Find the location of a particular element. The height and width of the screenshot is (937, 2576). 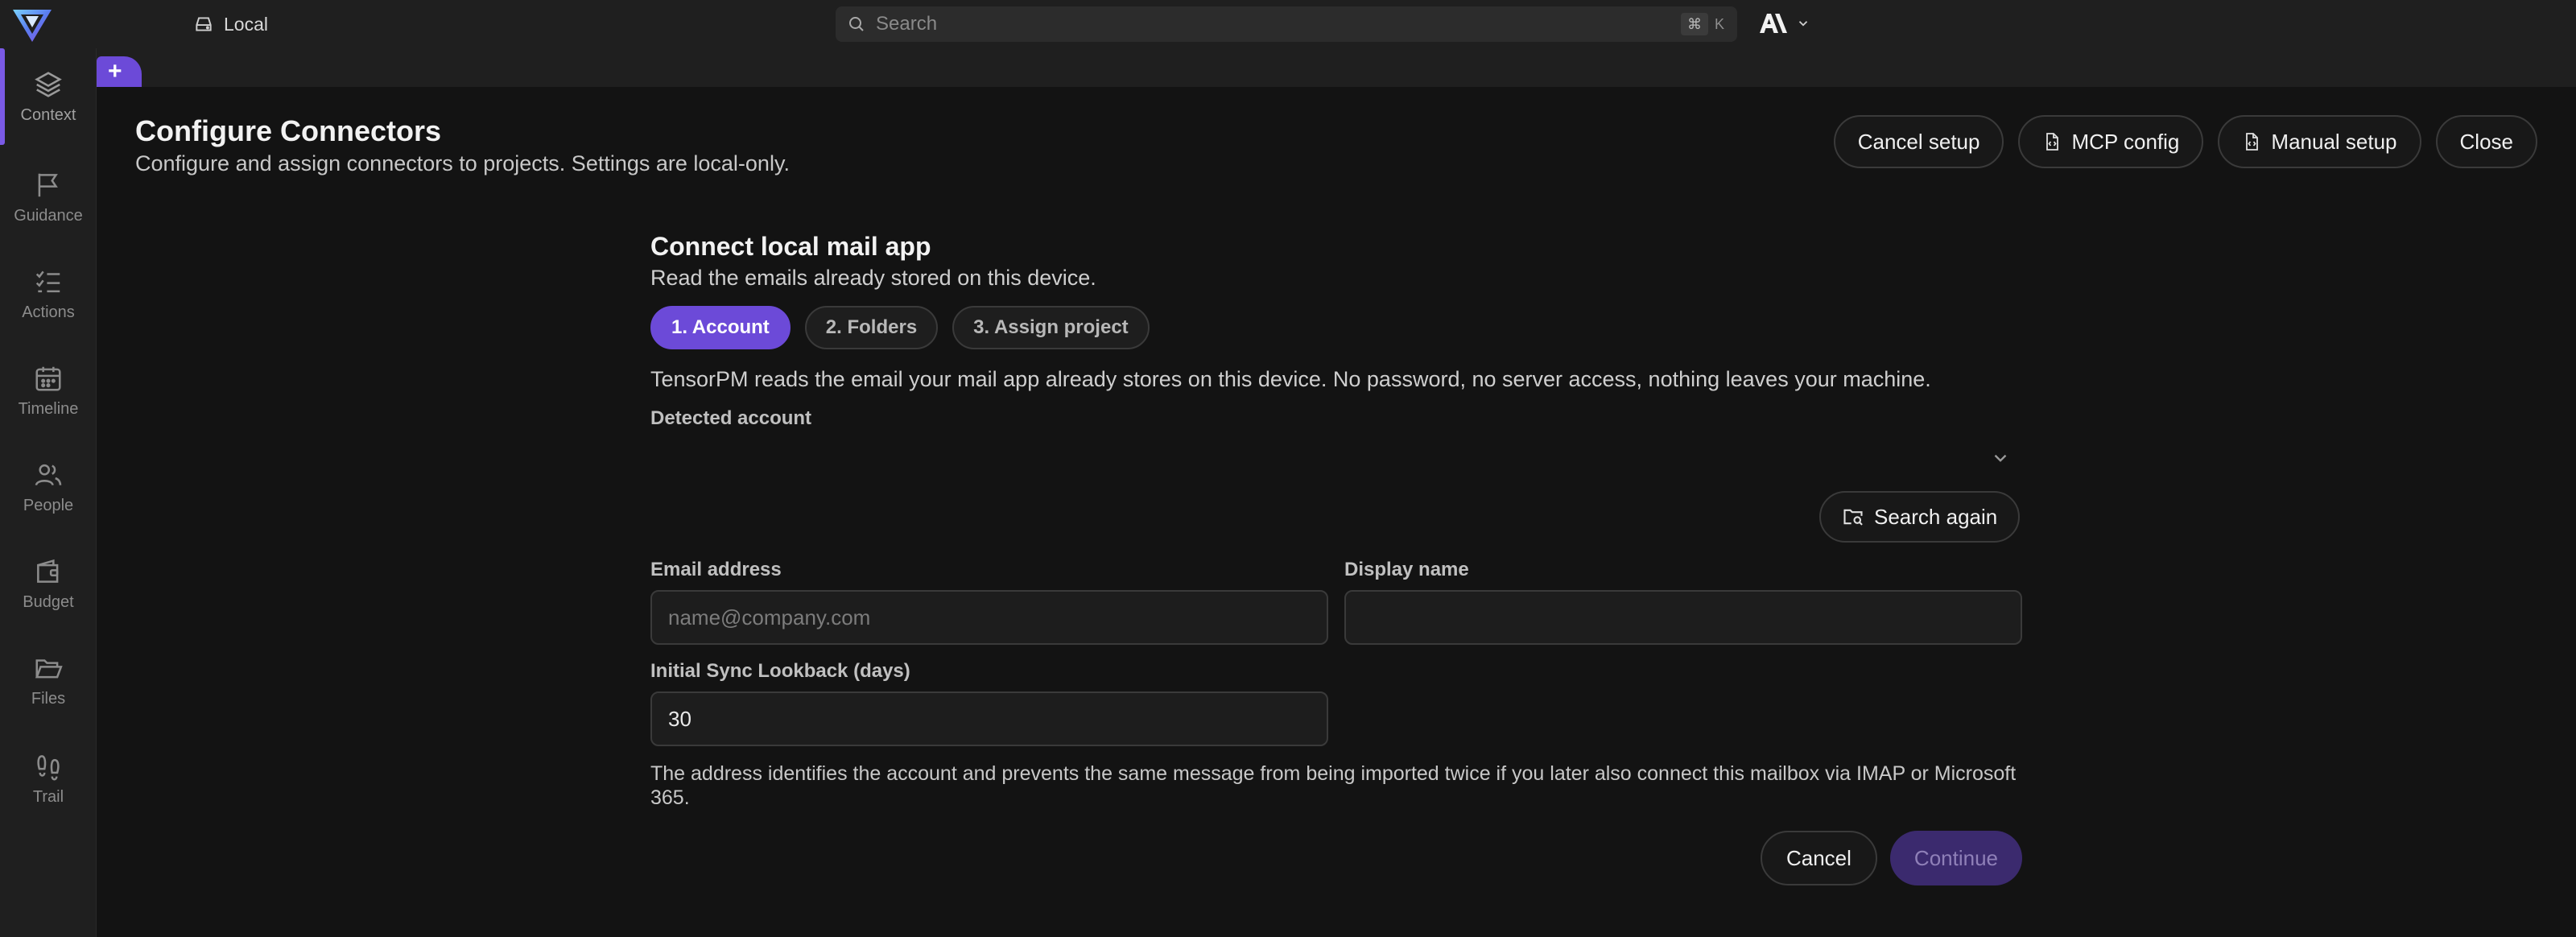

mcp-config-button: MCP config is located at coordinates (2111, 141).